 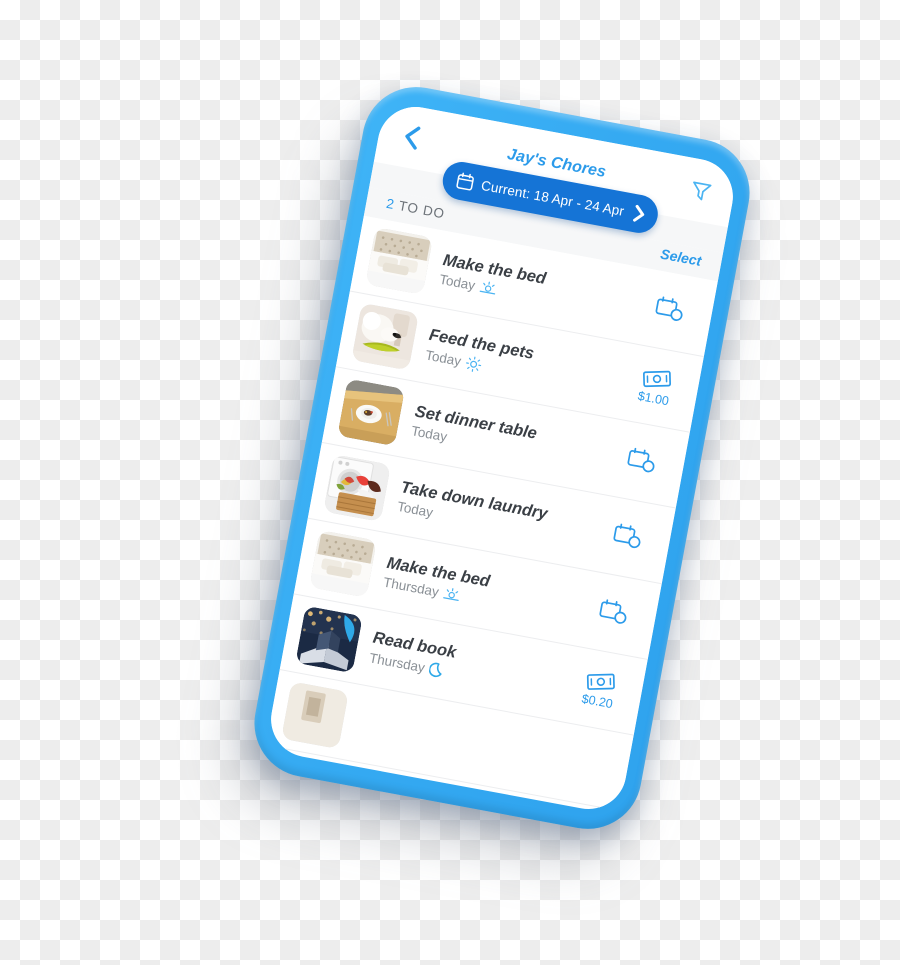 I want to click on chore-thumbnail-laundry, so click(x=357, y=488).